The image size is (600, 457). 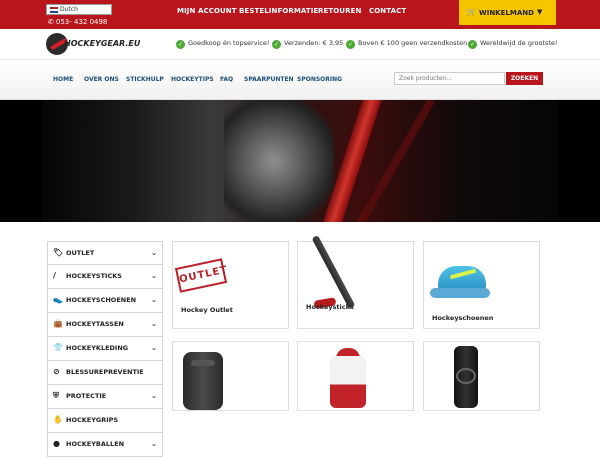 I want to click on knee-brace-image, so click(x=466, y=377).